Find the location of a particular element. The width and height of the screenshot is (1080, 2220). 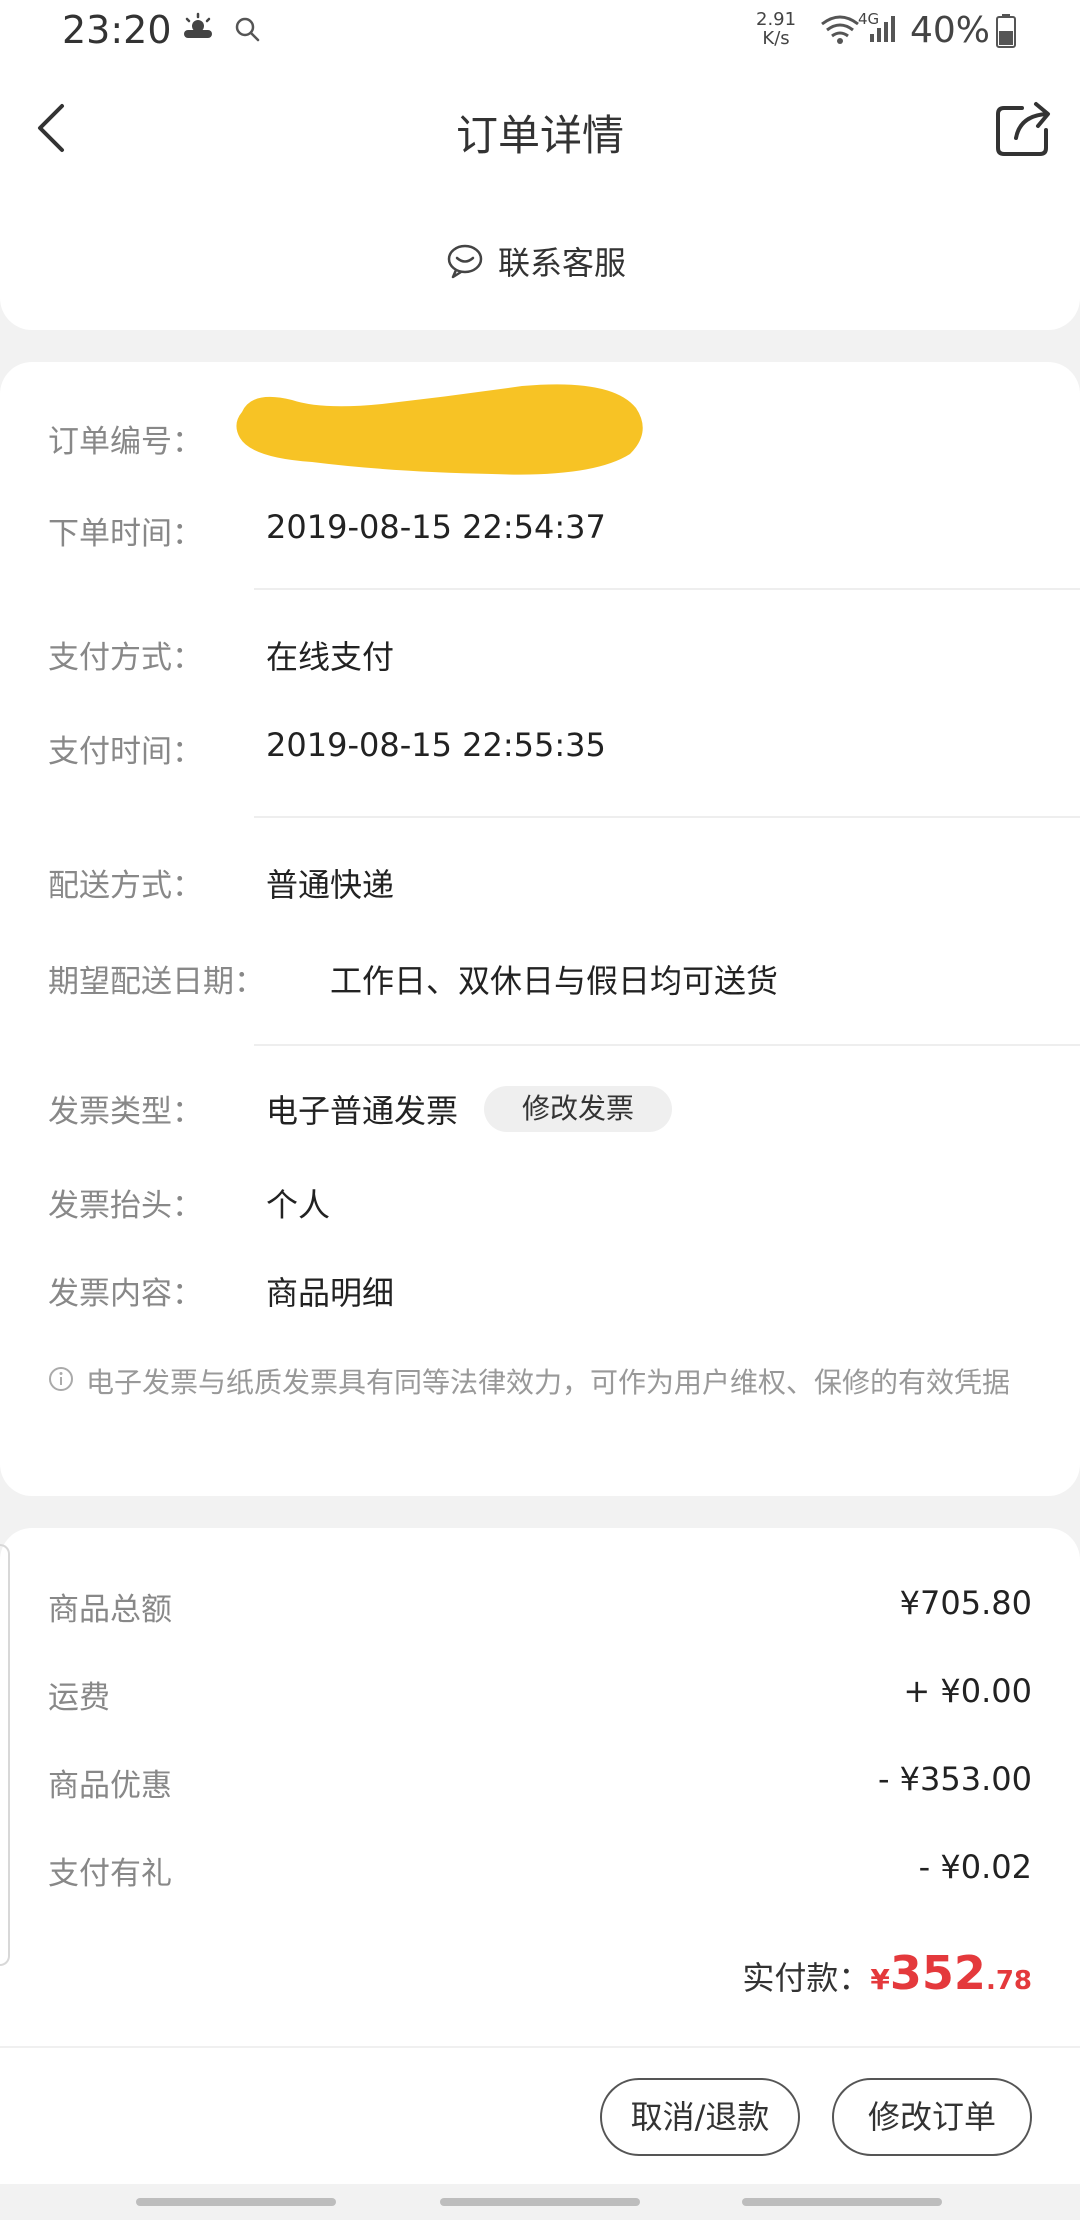

order-time-label: 下单时间： is located at coordinates (125, 534).